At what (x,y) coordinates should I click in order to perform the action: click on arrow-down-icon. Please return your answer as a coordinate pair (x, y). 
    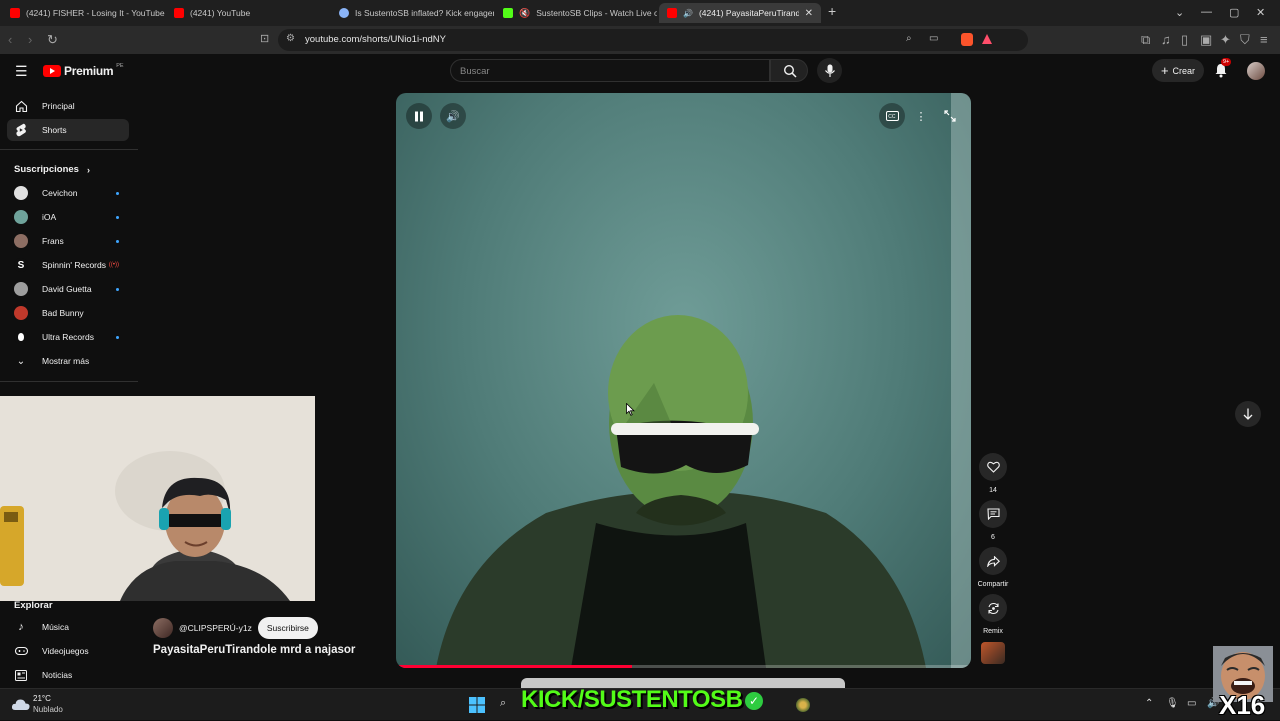
    Looking at the image, I should click on (1248, 414).